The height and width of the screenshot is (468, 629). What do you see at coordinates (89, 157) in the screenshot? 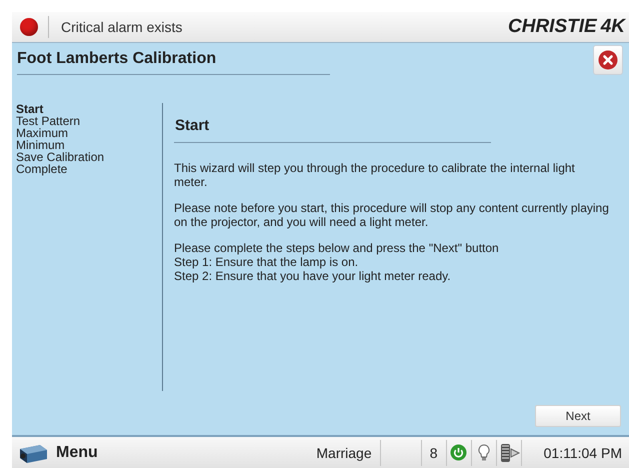
I see `wizard-step: Save Calibration` at bounding box center [89, 157].